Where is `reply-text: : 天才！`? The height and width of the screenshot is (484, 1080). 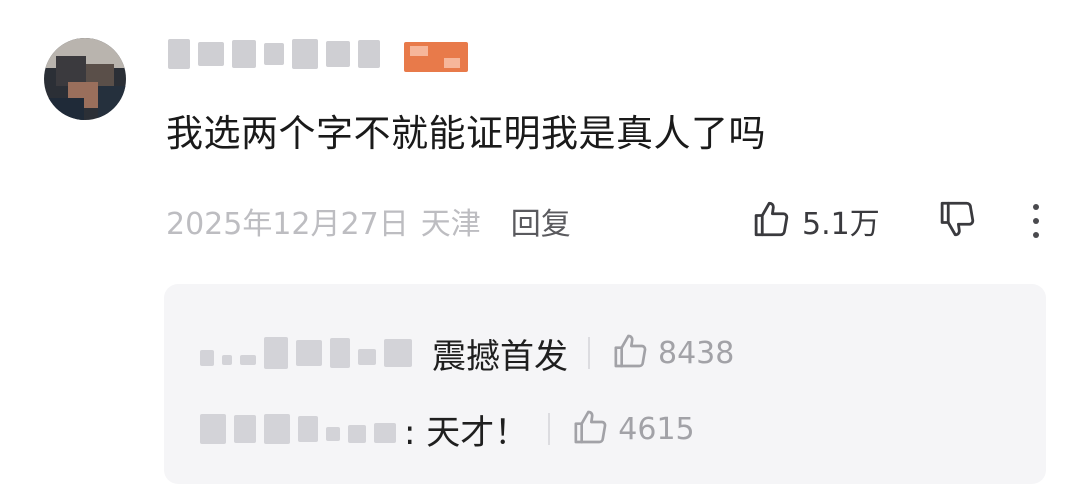
reply-text: : 天才！ is located at coordinates (466, 432).